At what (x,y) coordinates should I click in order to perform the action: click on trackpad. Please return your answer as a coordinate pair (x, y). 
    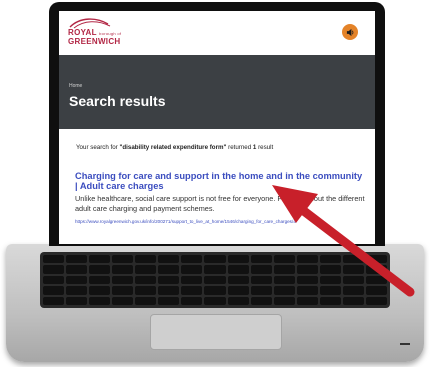
    Looking at the image, I should click on (216, 332).